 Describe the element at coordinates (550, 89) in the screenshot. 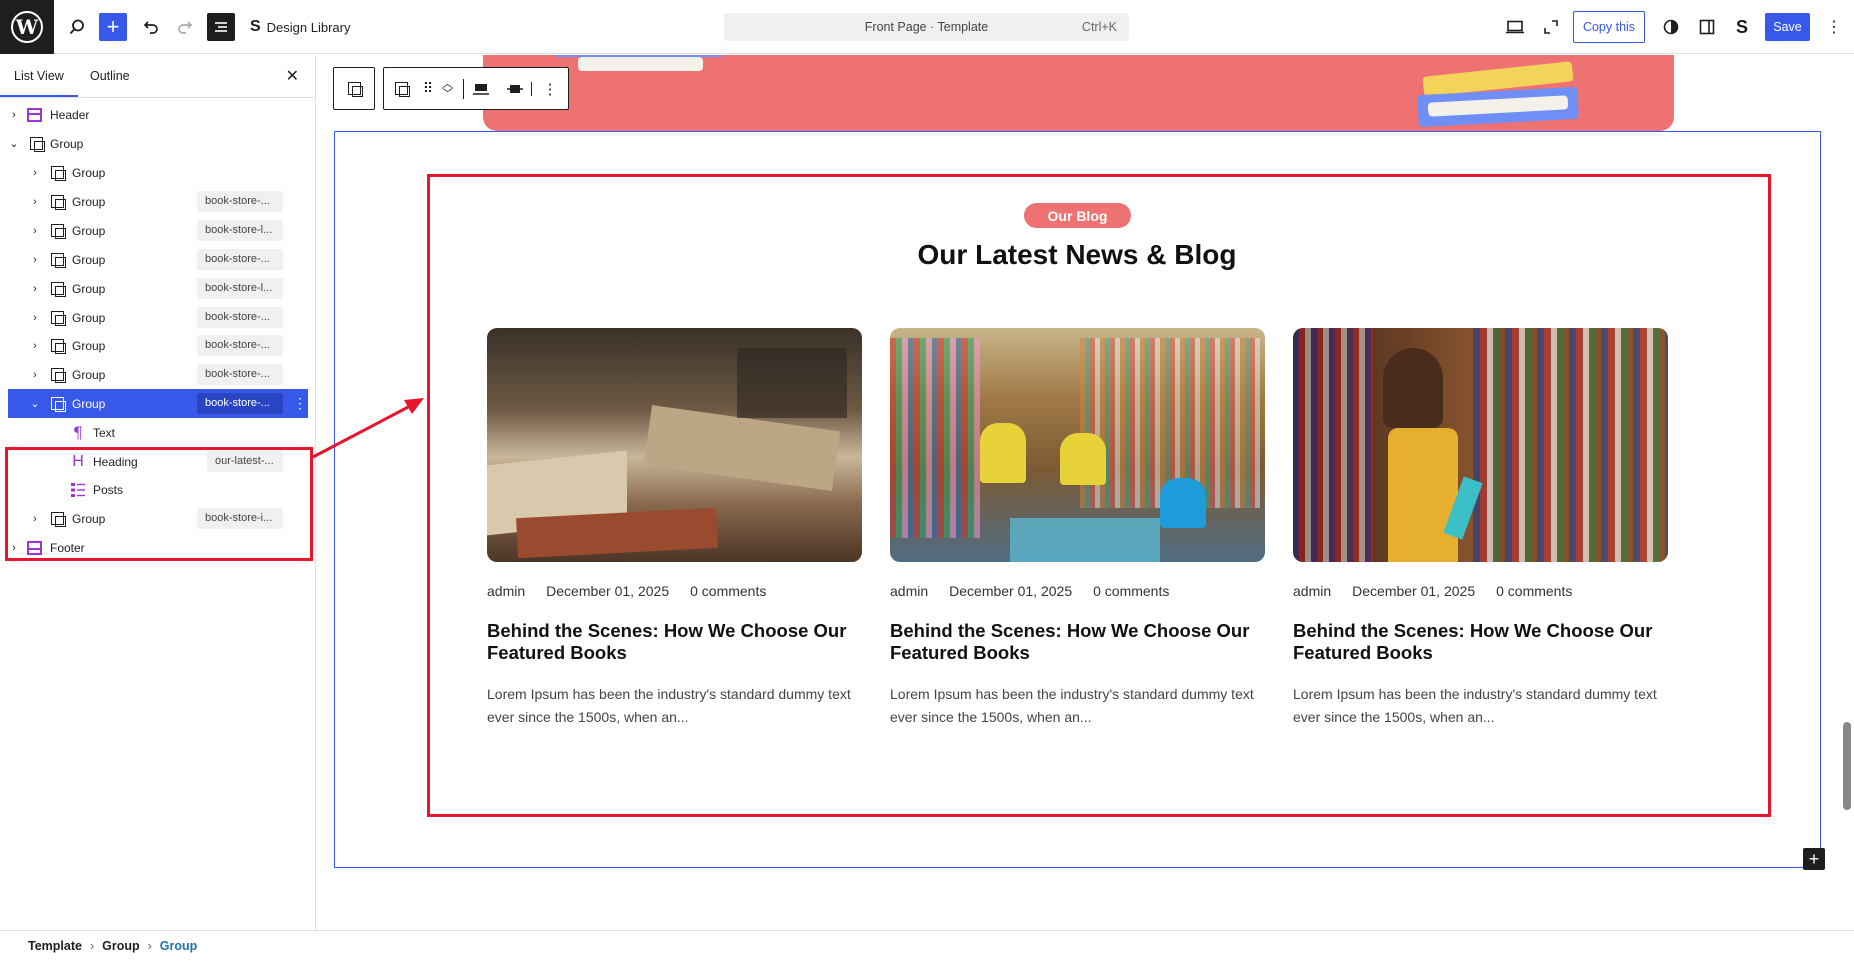

I see `more-options-icon: ⋮` at that location.